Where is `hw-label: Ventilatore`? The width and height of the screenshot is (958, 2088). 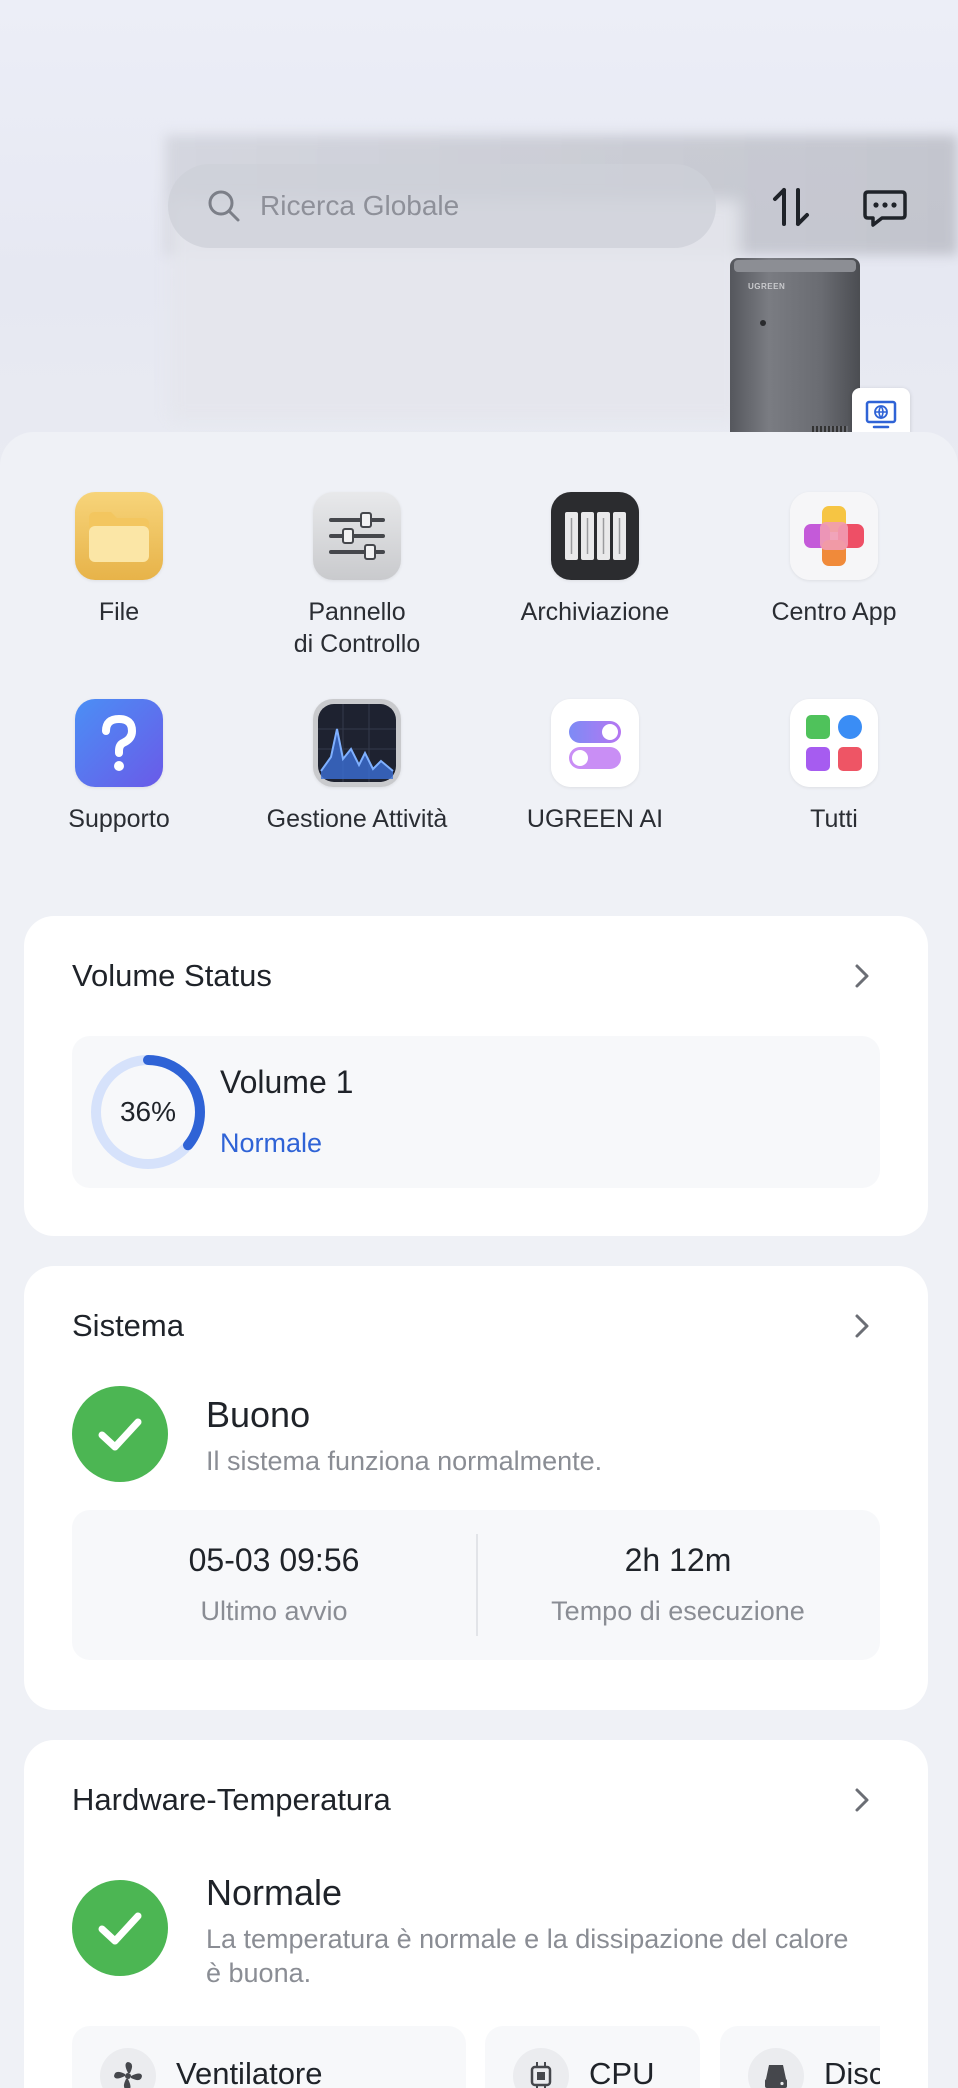
hw-label: Ventilatore is located at coordinates (249, 2072).